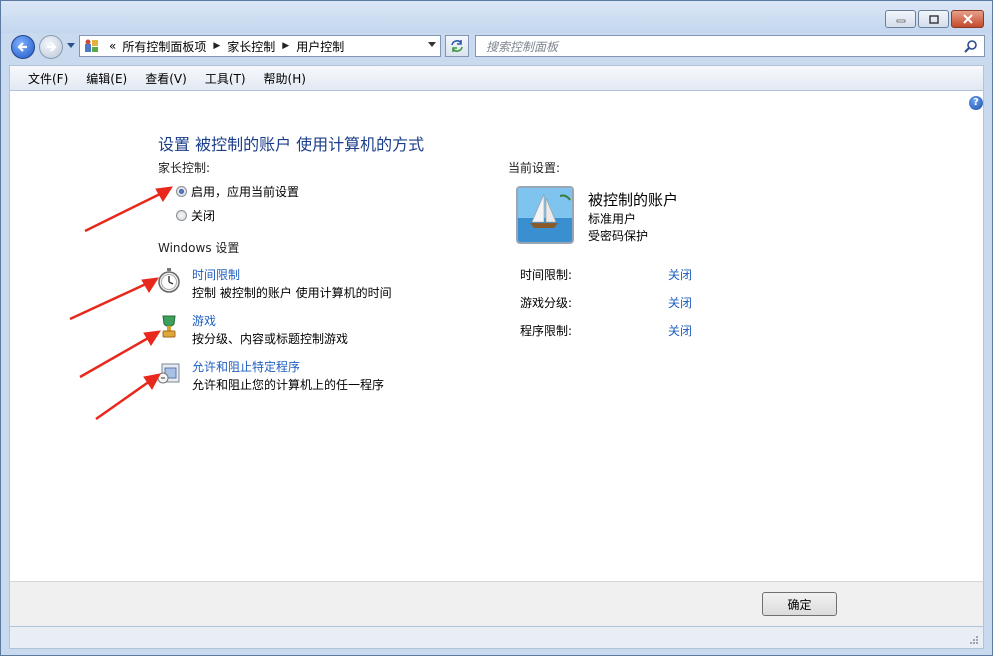  I want to click on maximize-button, so click(933, 19).